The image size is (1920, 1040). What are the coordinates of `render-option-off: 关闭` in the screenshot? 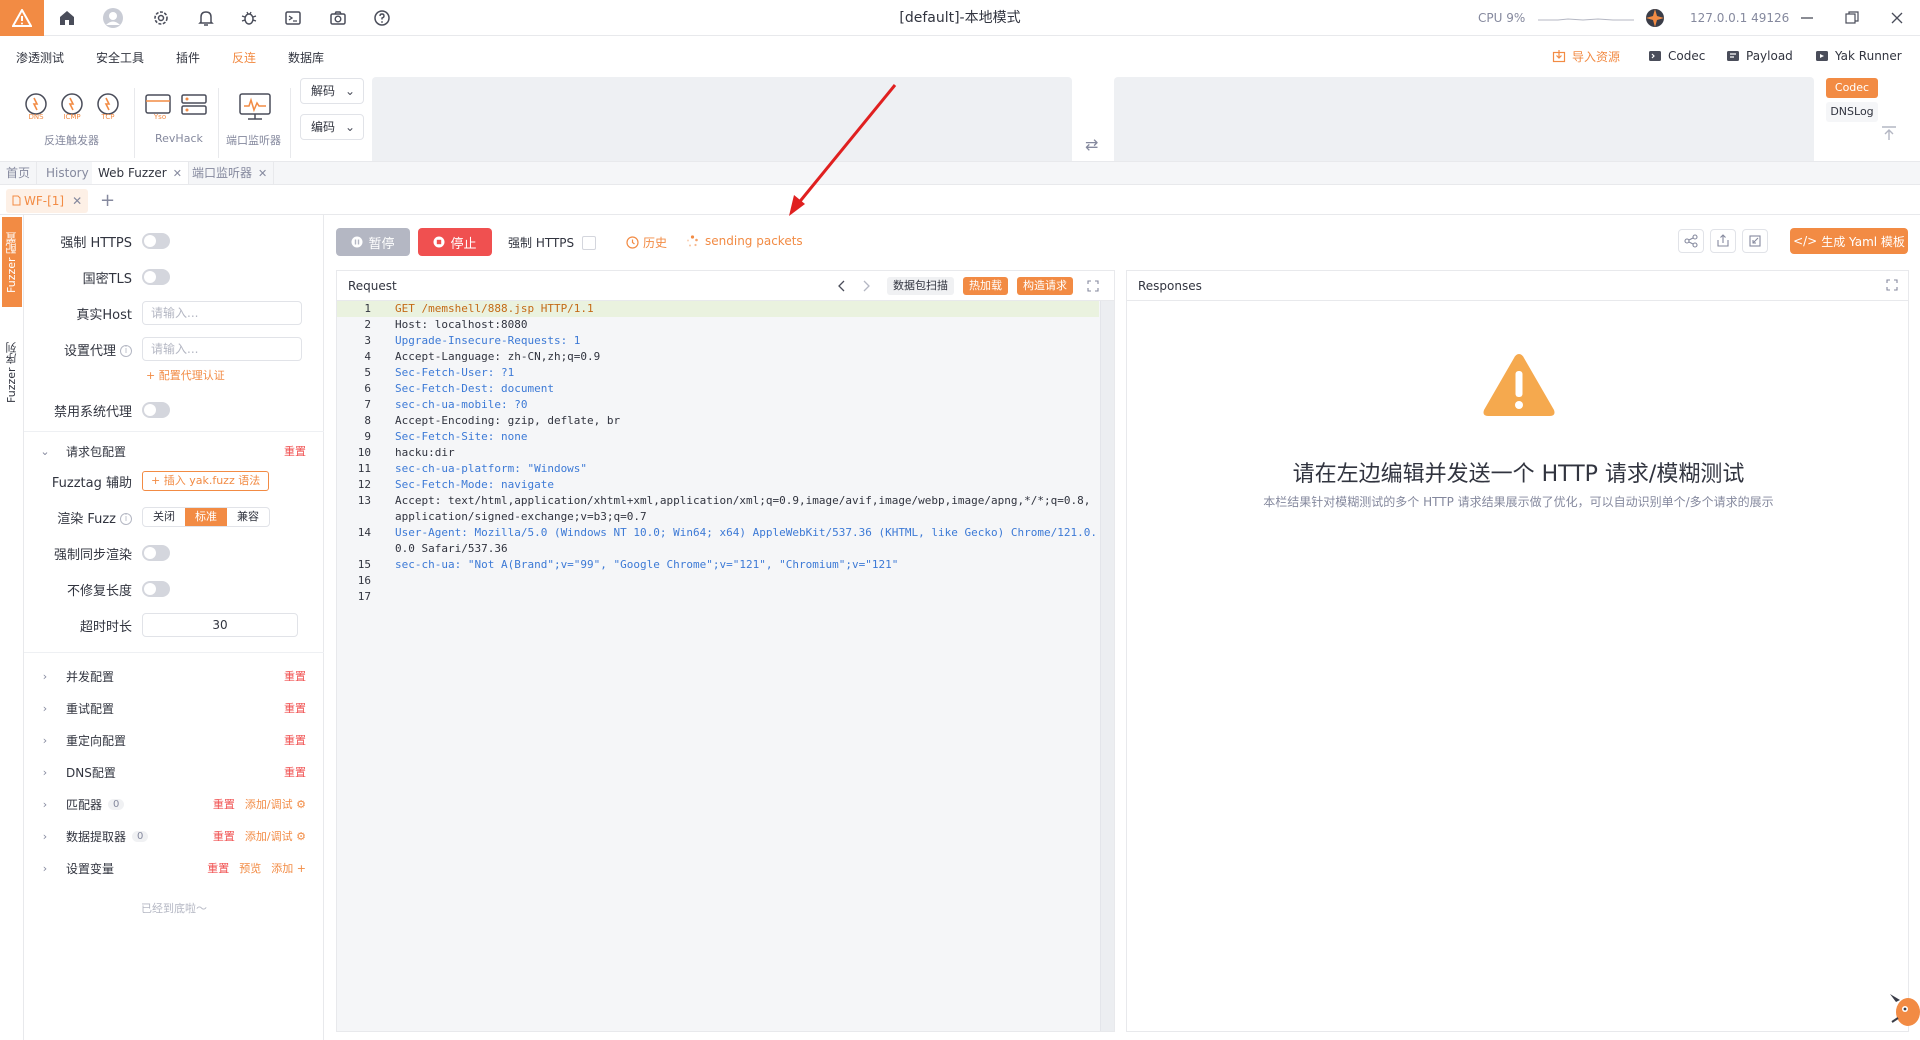 It's located at (164, 517).